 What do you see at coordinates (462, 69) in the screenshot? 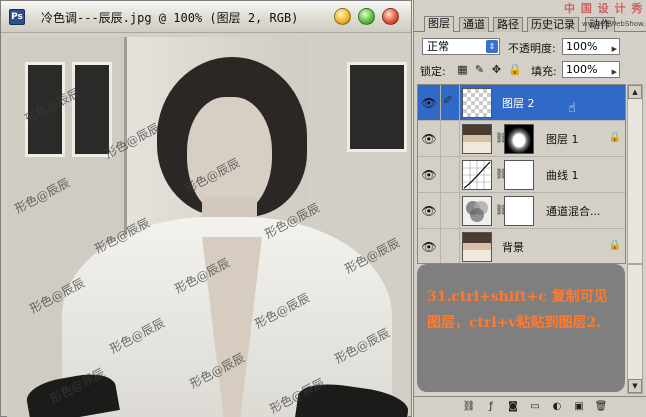
I see `lock-transparency-icon: ▦` at bounding box center [462, 69].